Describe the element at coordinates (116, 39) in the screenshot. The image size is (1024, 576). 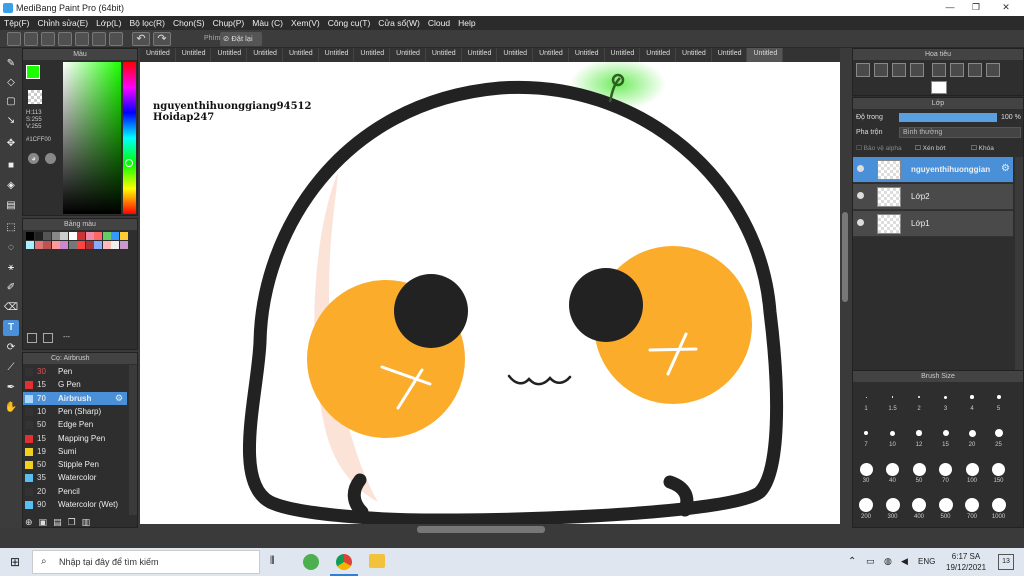
I see `list-icon` at that location.